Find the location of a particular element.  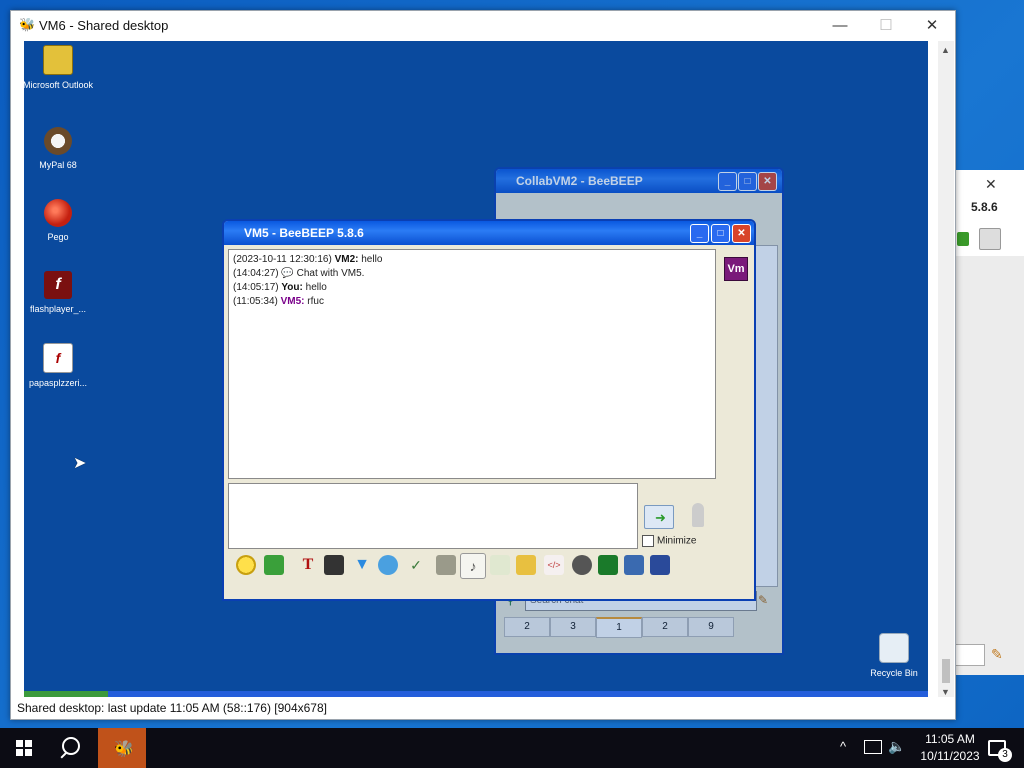

expand-down-icon is located at coordinates (274, 565).